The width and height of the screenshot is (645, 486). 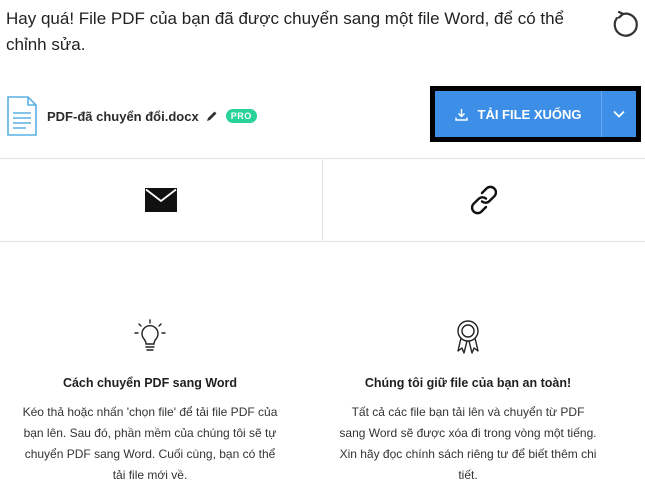 I want to click on file-name: PDF-đã chuyển đổi.docx, so click(x=123, y=116).